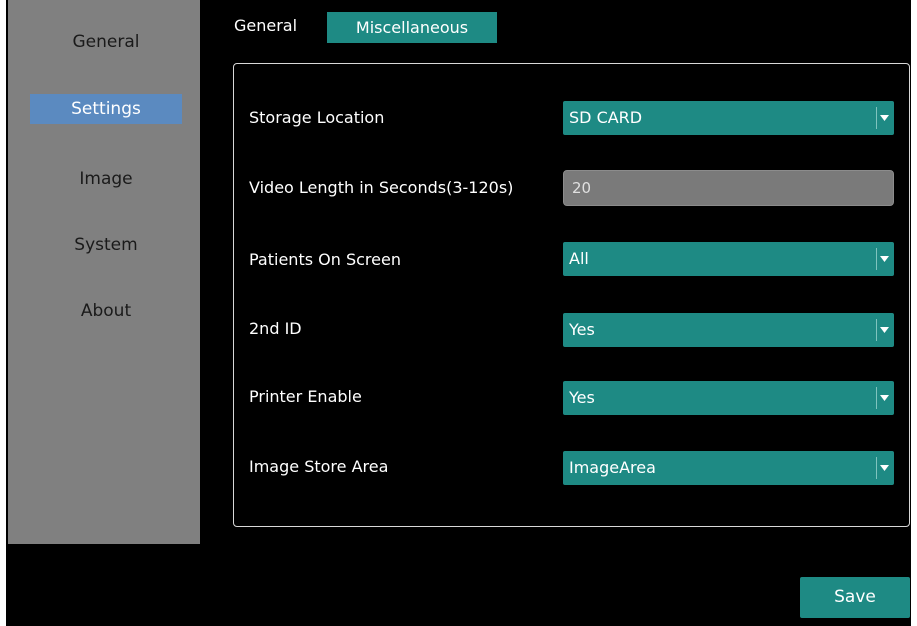  What do you see at coordinates (412, 27) in the screenshot?
I see `tab-miscellaneous: Miscellaneous` at bounding box center [412, 27].